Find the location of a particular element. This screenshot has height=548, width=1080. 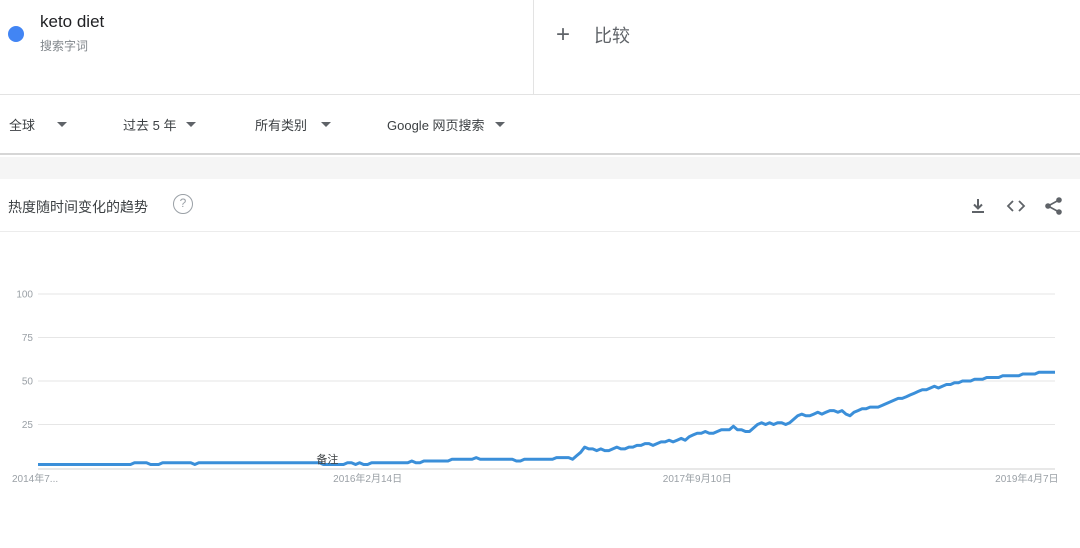

compare-label: 比较 is located at coordinates (612, 36).